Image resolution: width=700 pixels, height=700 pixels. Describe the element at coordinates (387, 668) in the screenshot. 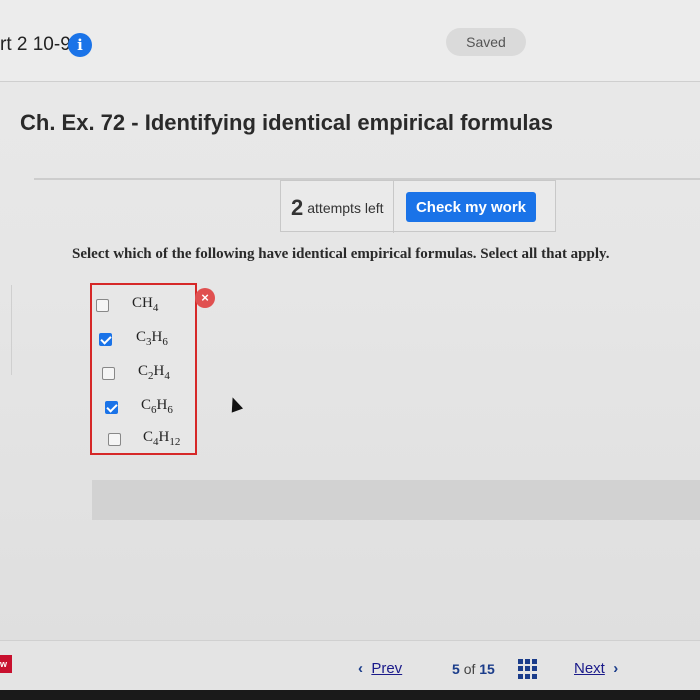

I see `prev-label: Prev` at that location.